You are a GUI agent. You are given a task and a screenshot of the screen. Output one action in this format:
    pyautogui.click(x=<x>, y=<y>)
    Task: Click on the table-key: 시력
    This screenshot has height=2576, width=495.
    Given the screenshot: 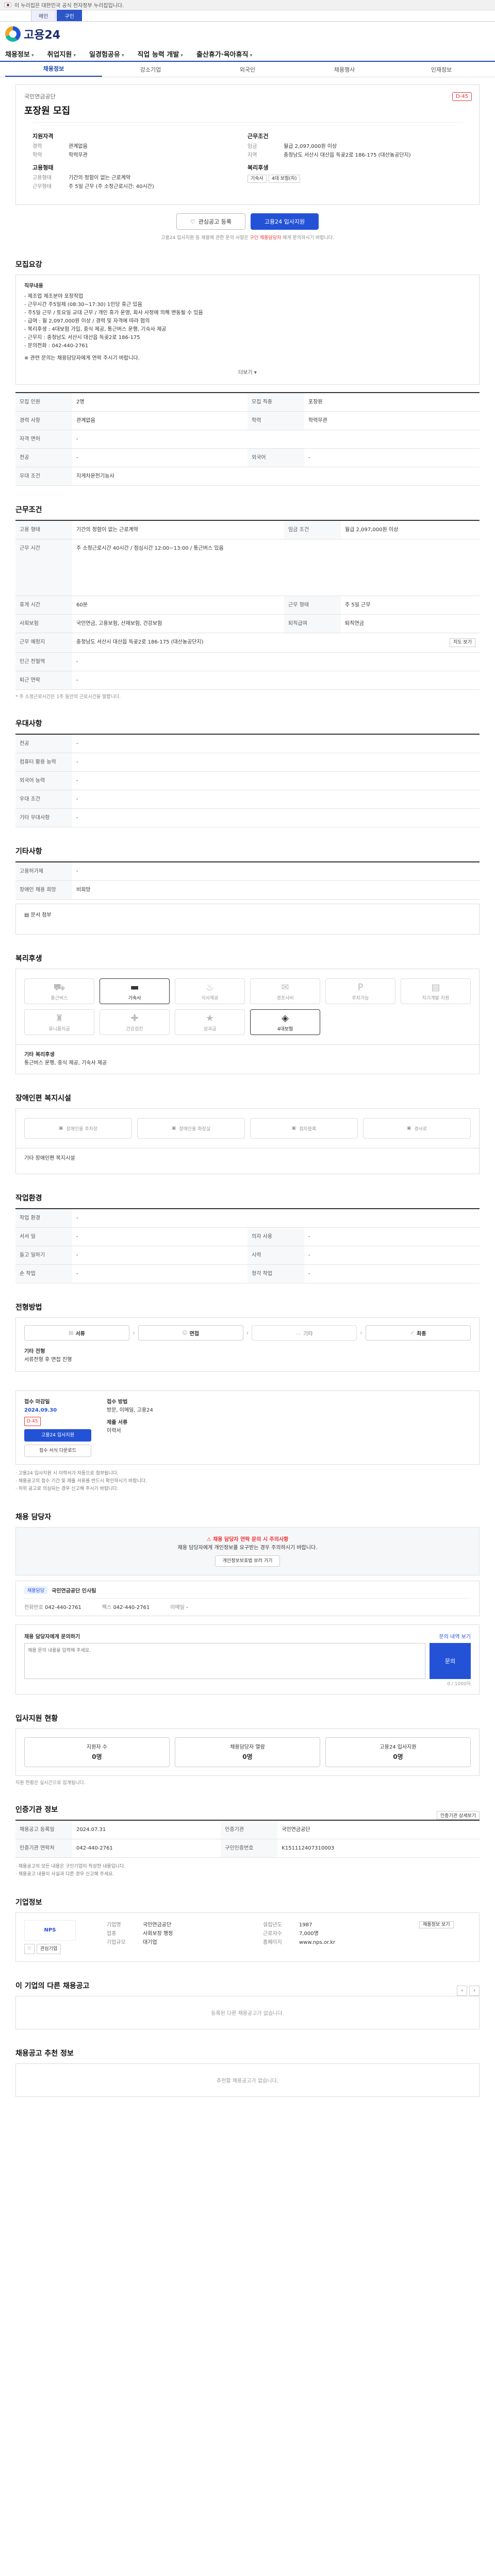 What is the action you would take?
    pyautogui.click(x=276, y=1255)
    